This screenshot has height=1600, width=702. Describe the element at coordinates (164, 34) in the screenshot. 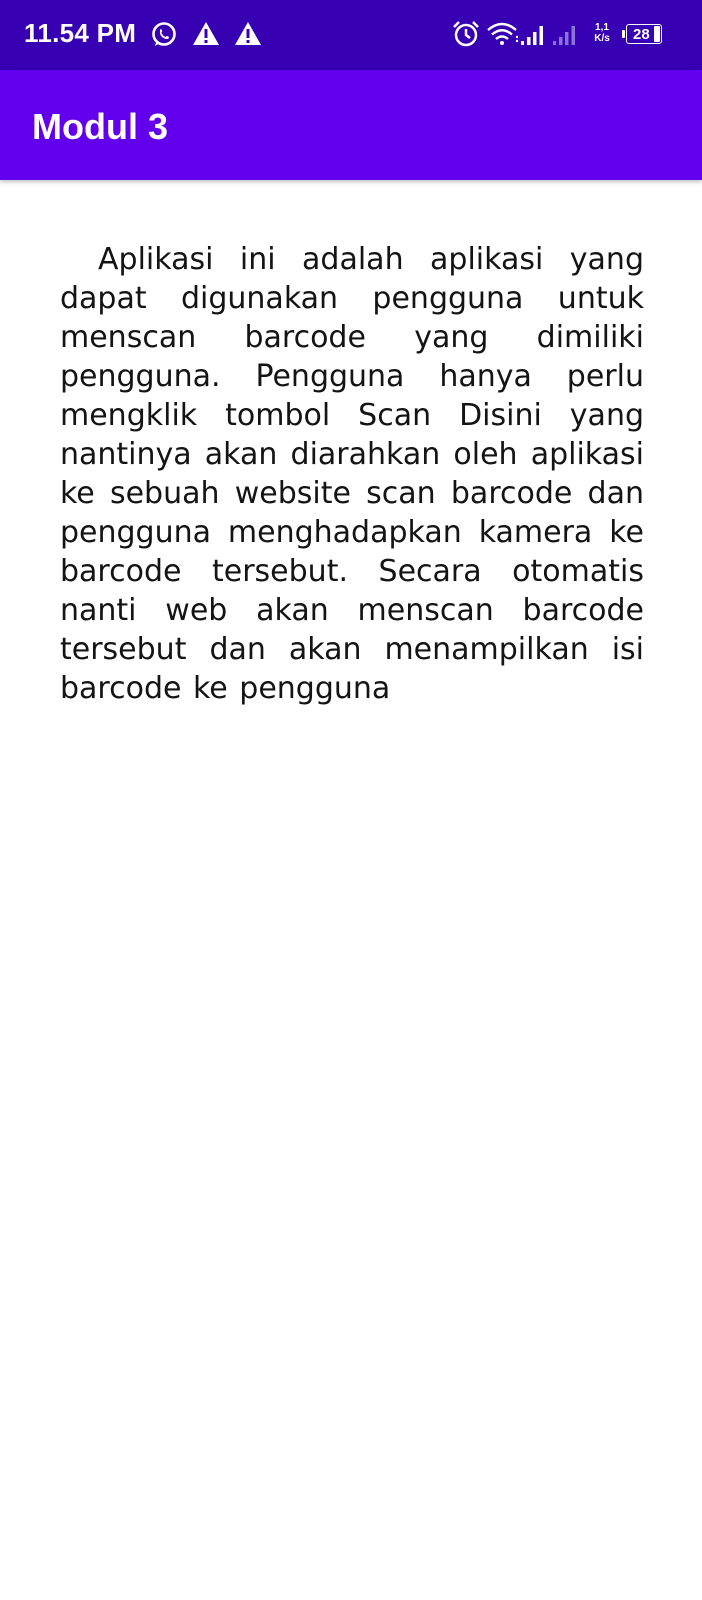

I see `whatsapp-icon` at that location.